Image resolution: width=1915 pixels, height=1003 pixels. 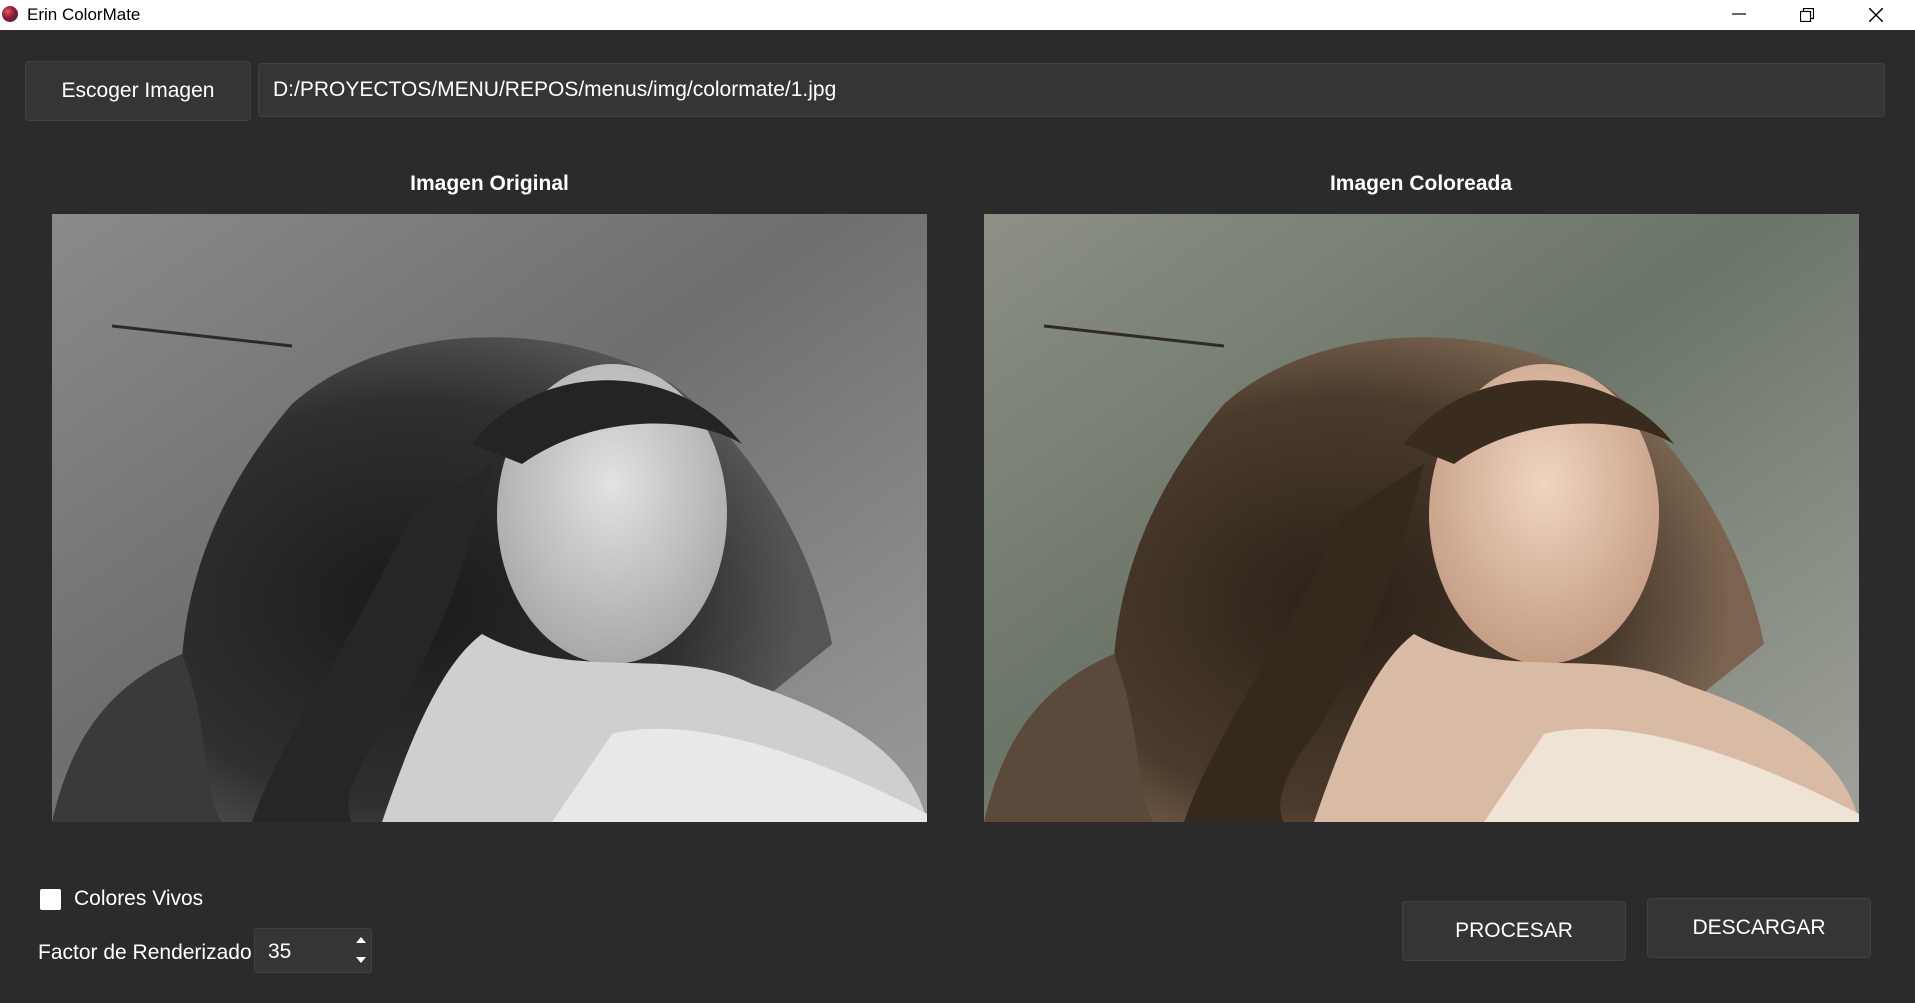 What do you see at coordinates (313, 950) in the screenshot?
I see `render-factor-spinbox: 35` at bounding box center [313, 950].